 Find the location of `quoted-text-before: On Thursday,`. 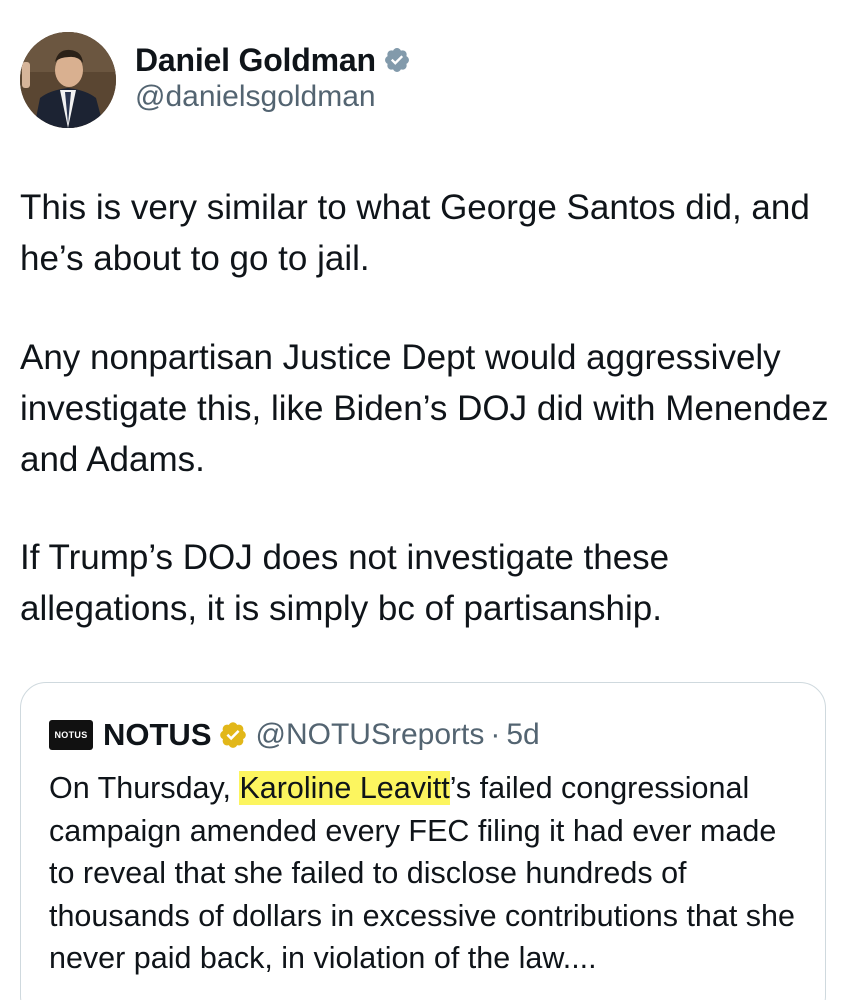

quoted-text-before: On Thursday, is located at coordinates (144, 788).